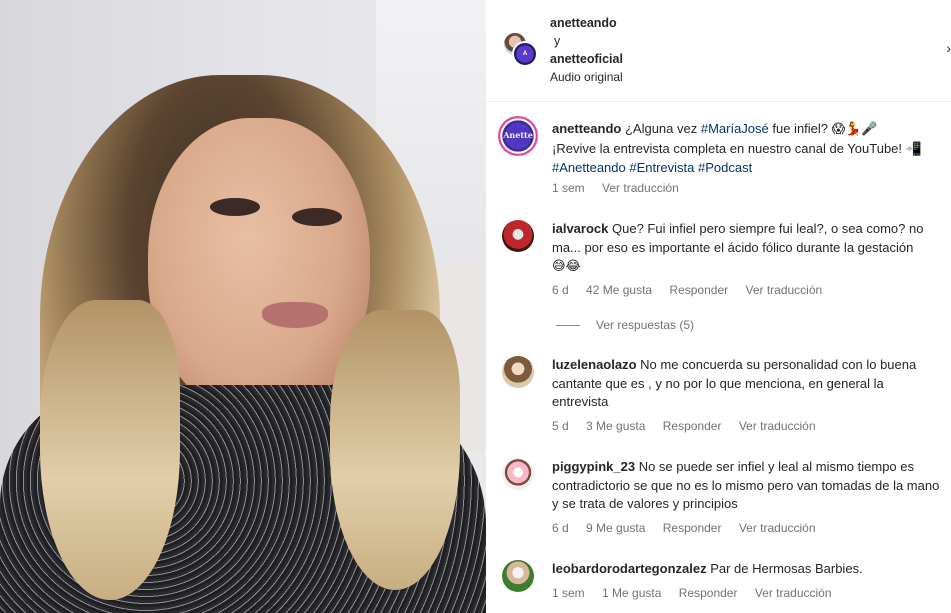  What do you see at coordinates (568, 188) in the screenshot?
I see `caption-time: 1 sem` at bounding box center [568, 188].